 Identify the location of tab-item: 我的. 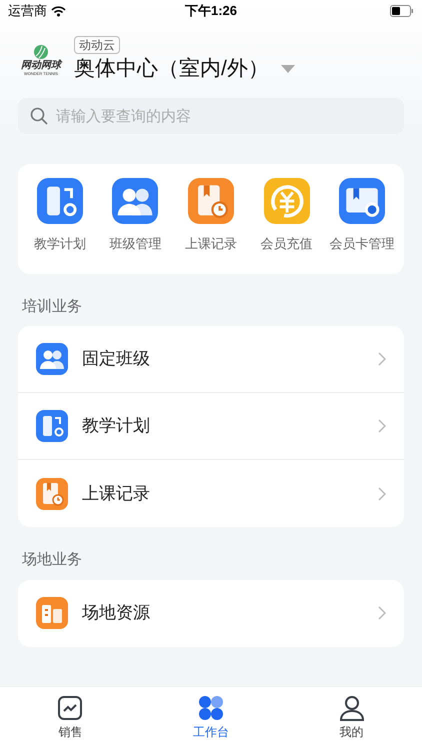
(351, 718).